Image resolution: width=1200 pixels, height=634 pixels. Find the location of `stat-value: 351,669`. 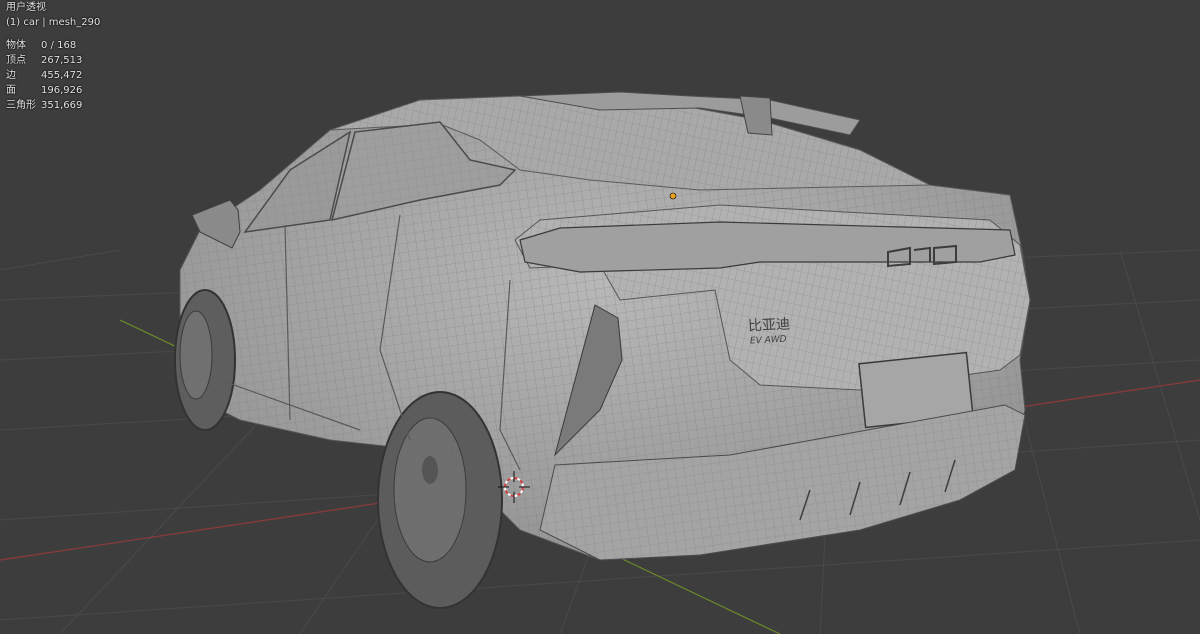

stat-value: 351,669 is located at coordinates (62, 105).